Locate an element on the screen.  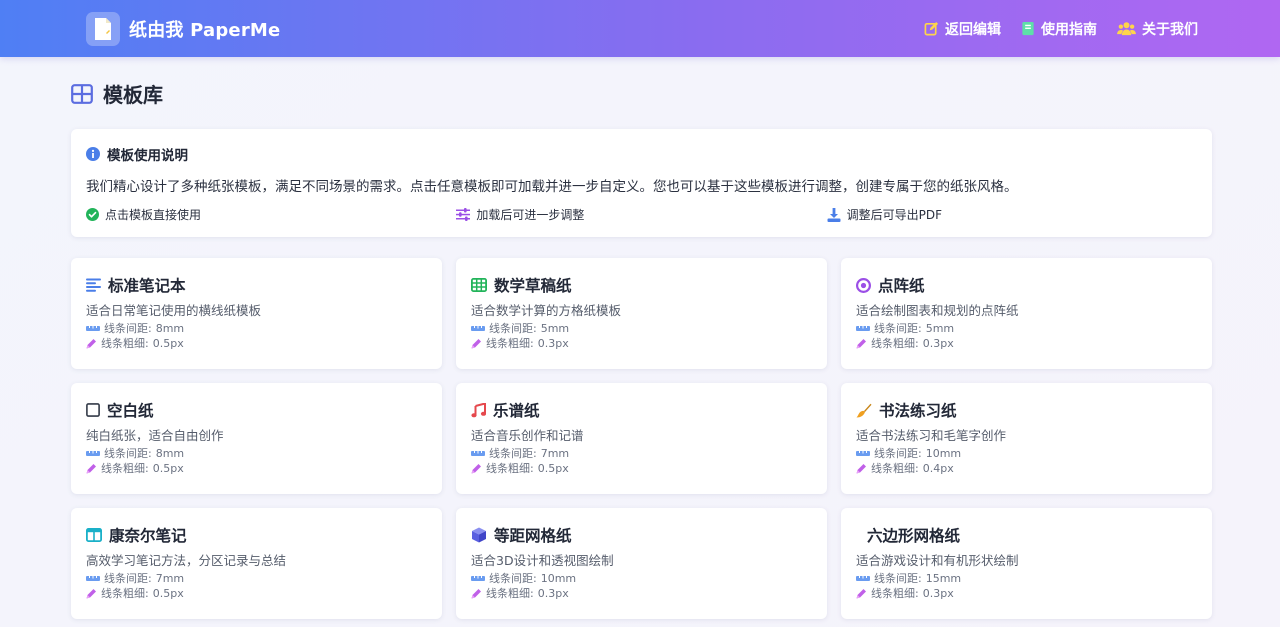
brand: 纸由我 PaperMe is located at coordinates (183, 28).